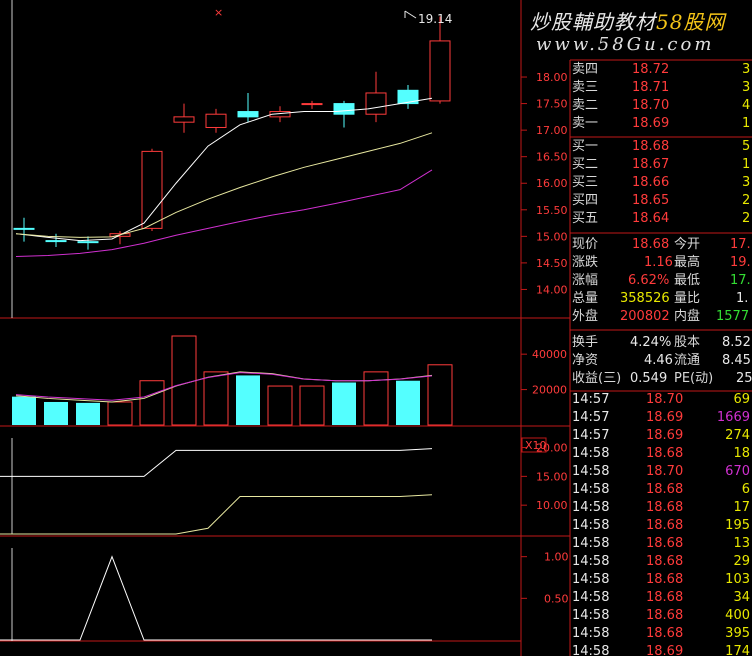  I want to click on volume-tick-label: 40000, so click(549, 354).